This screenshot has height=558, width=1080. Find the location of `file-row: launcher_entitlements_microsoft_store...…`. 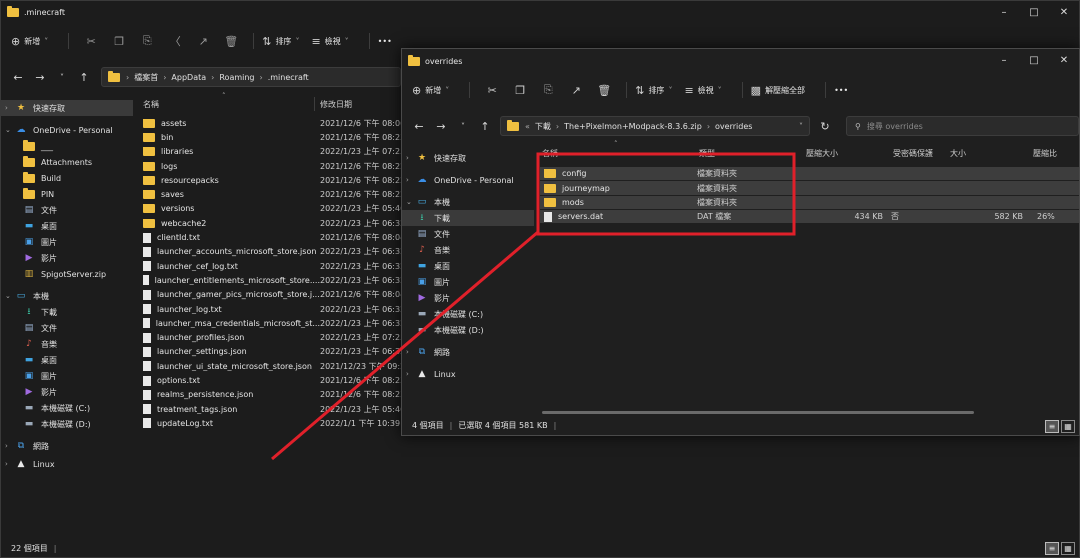

file-row: launcher_entitlements_microsoft_store...… is located at coordinates (274, 280).